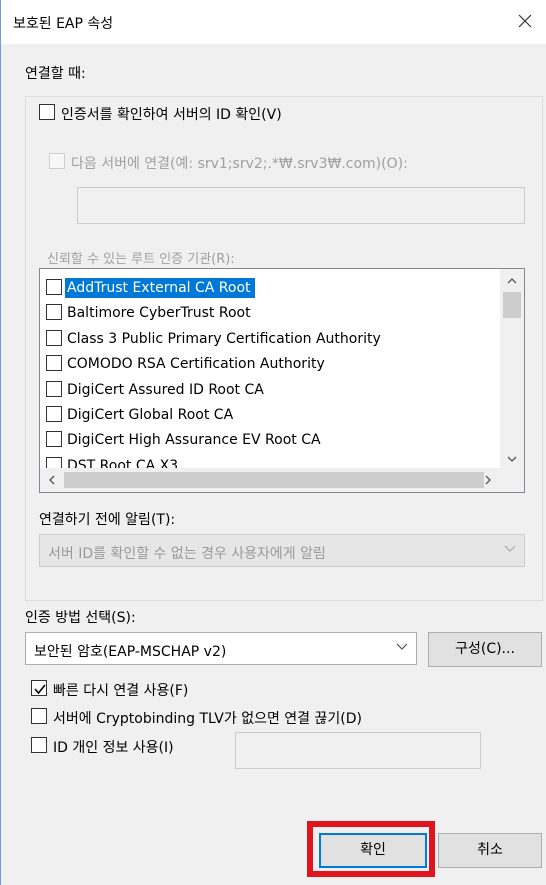  What do you see at coordinates (130, 652) in the screenshot?
I see `auth-method-value: 보안된 암호(EAP-MSCHAP v2)` at bounding box center [130, 652].